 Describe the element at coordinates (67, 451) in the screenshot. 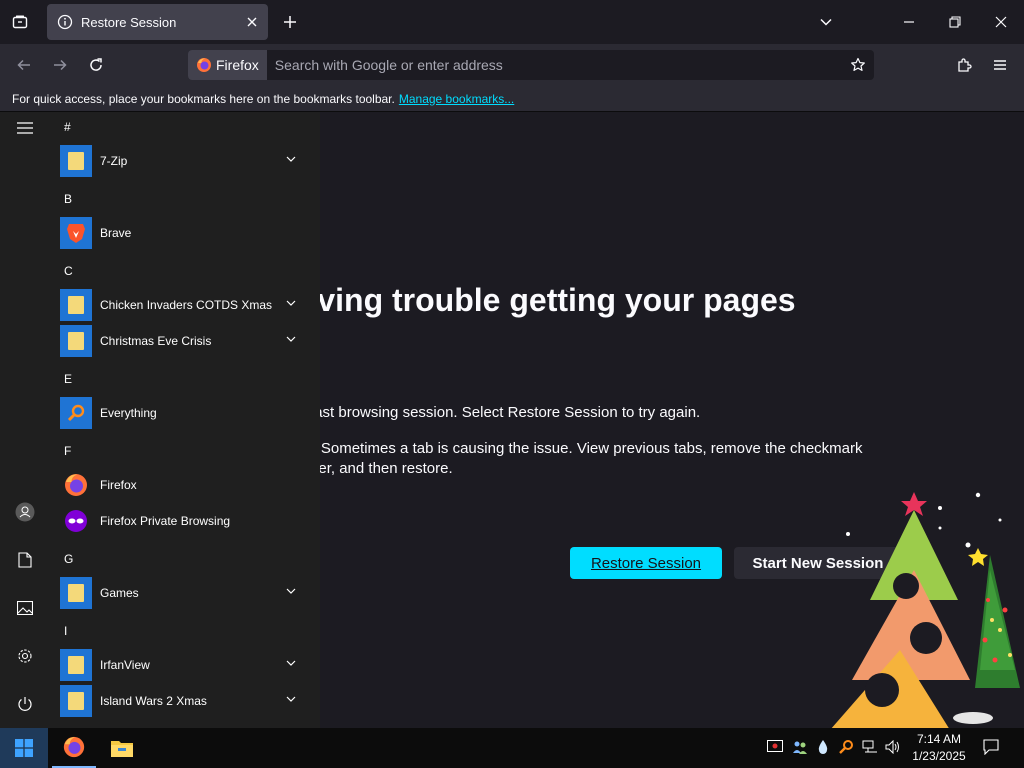

I see `section-letter: F` at that location.